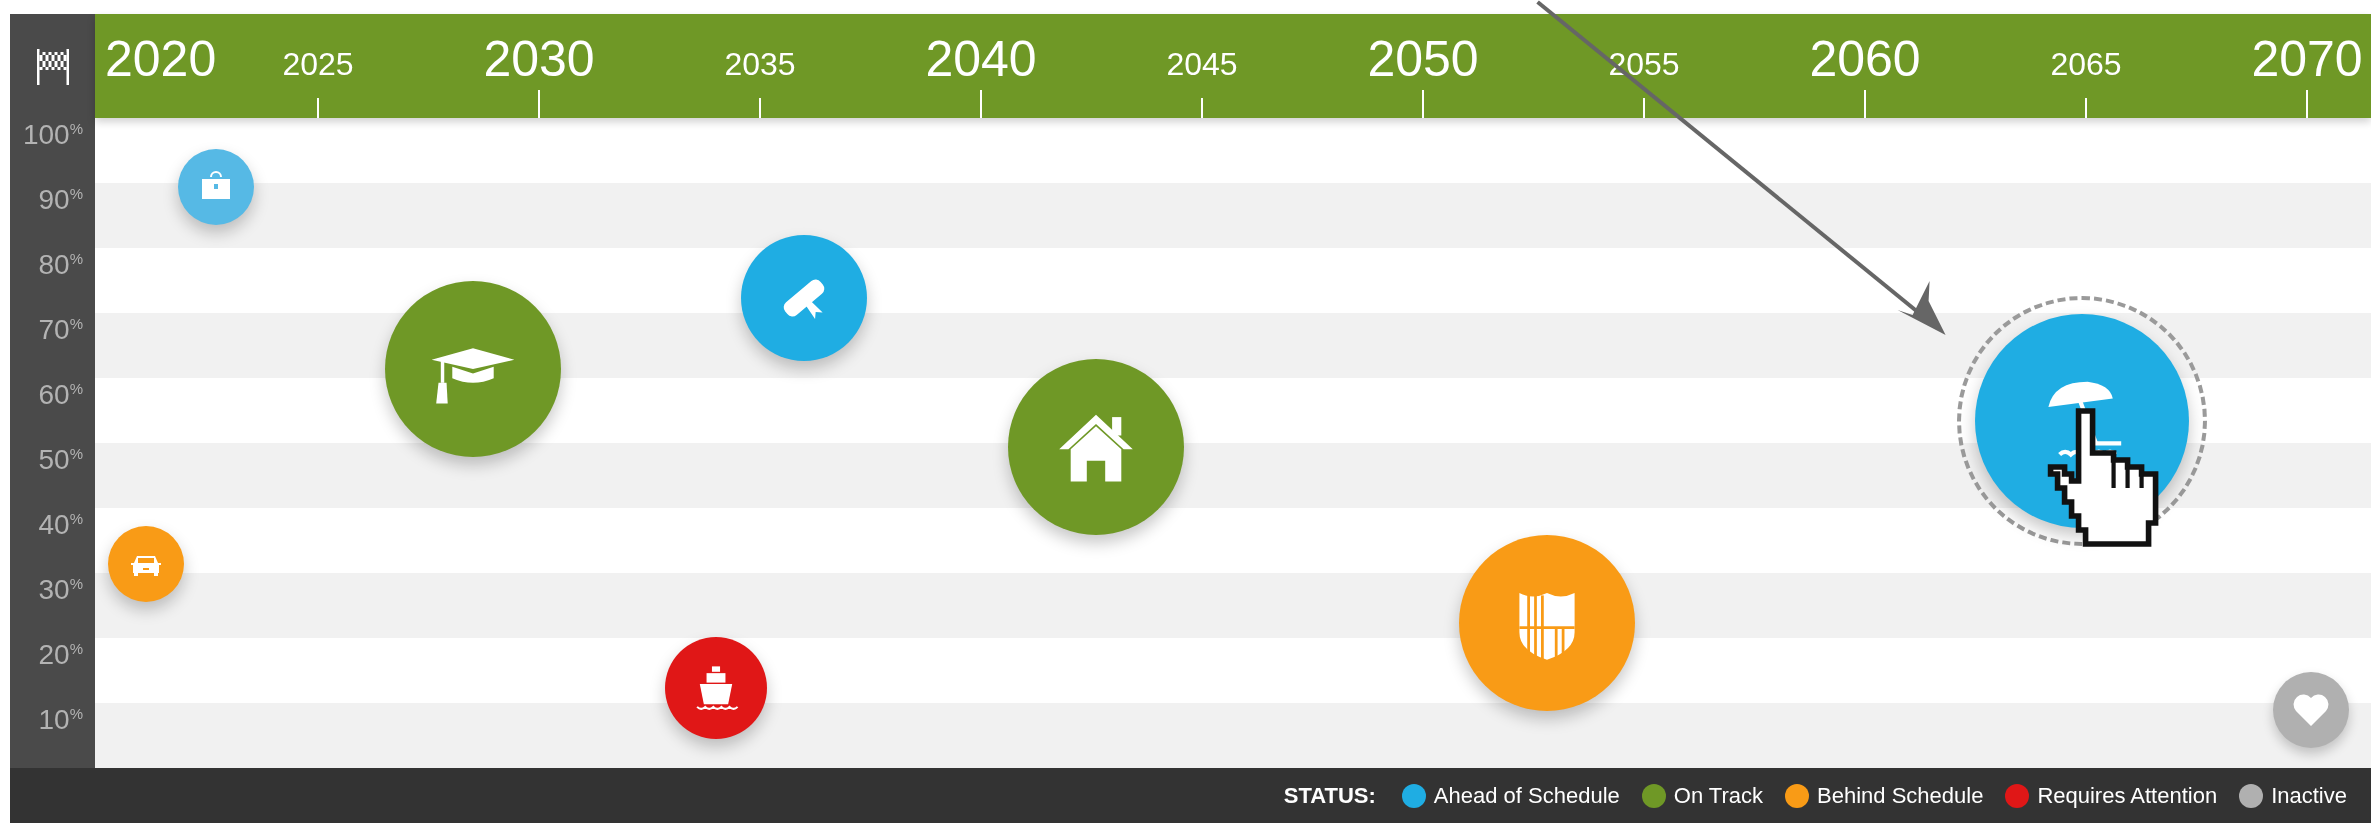 This screenshot has width=2371, height=823. I want to click on percent-label: 80$^{%}$, so click(60, 265).